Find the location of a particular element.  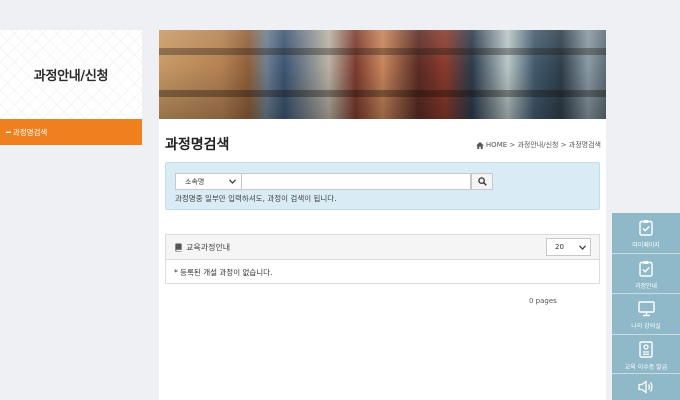

search-icon is located at coordinates (482, 181).